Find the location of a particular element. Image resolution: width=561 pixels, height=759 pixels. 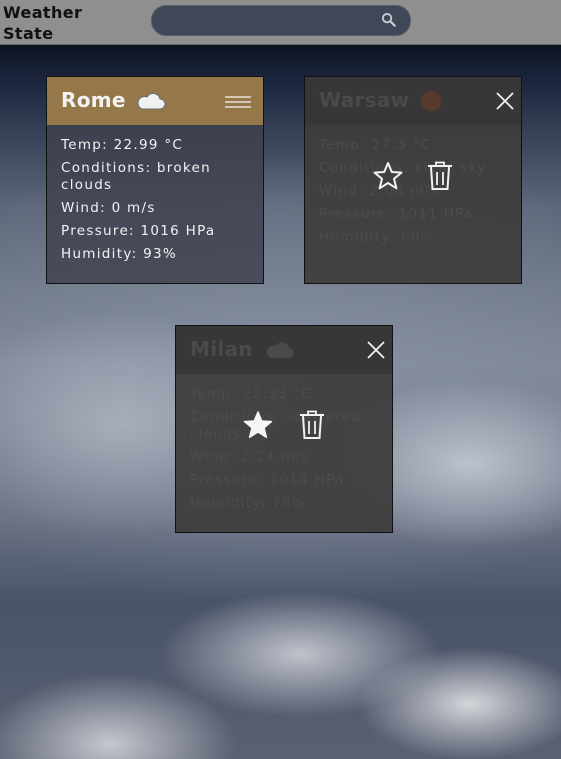

city-name: Milan is located at coordinates (221, 349).